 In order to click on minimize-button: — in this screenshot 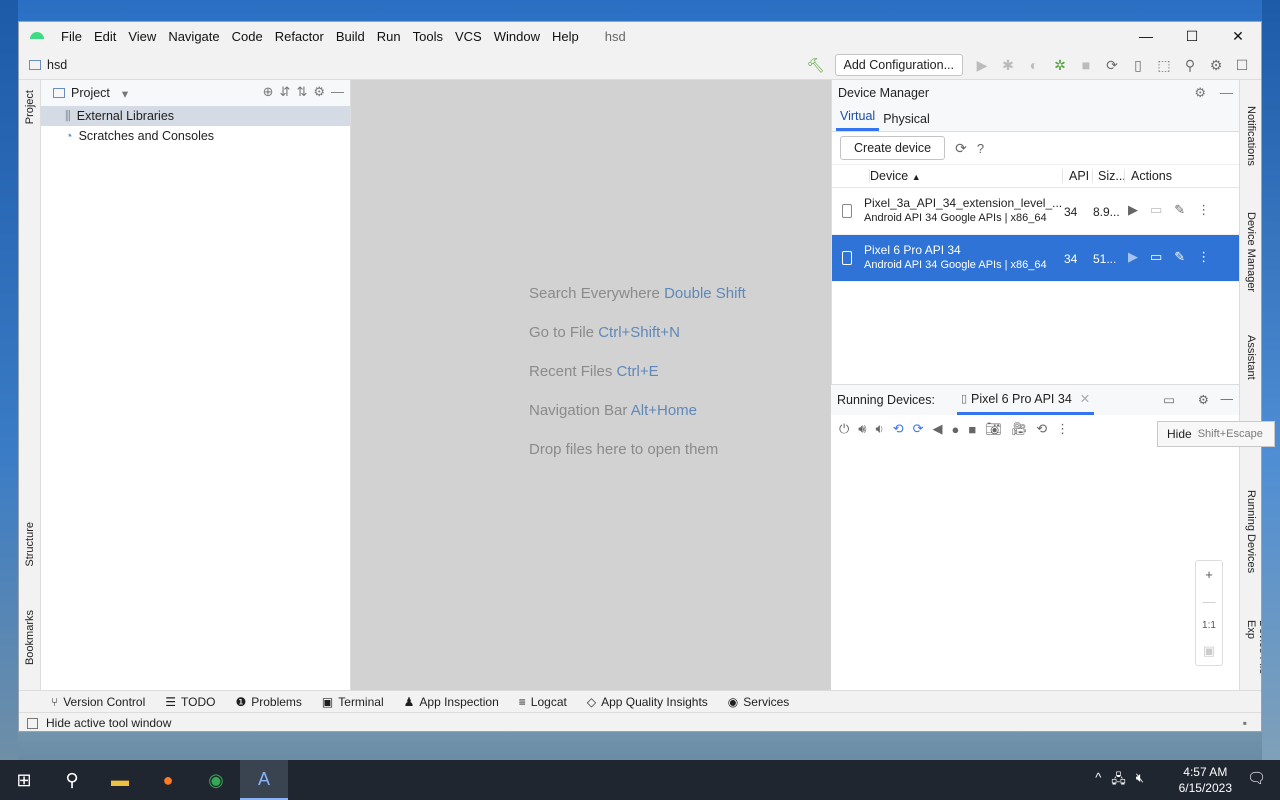, I will do `click(1146, 36)`.